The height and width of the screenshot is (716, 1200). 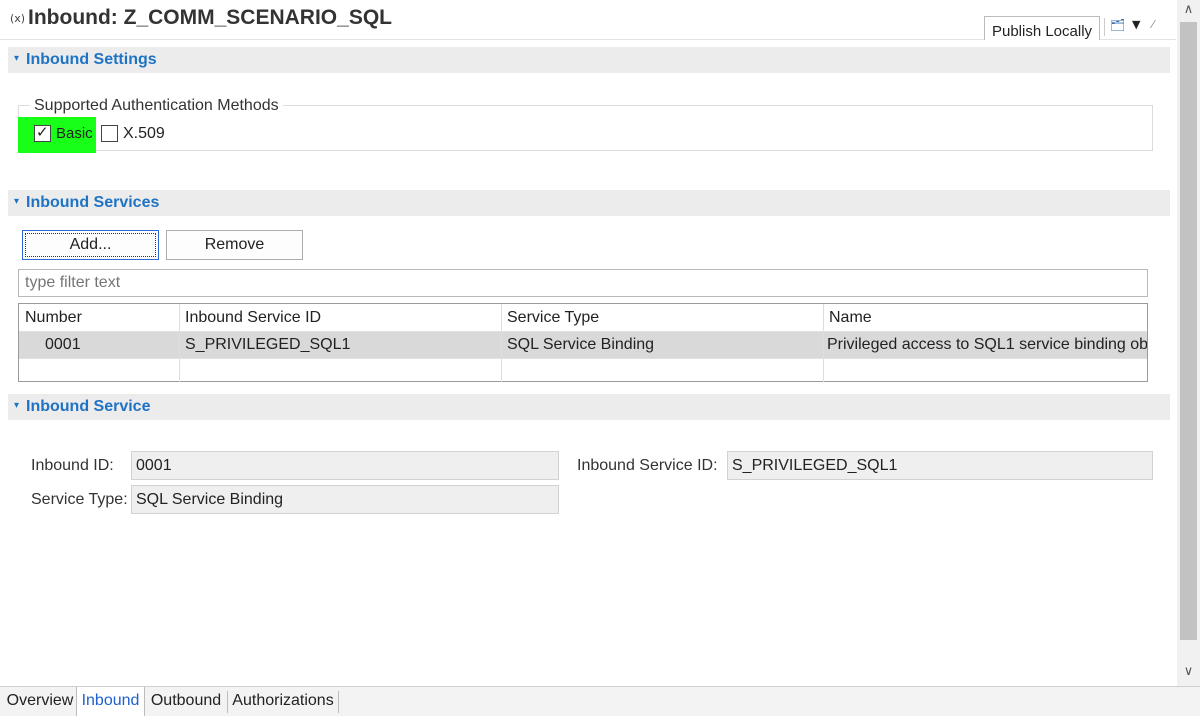 What do you see at coordinates (340, 345) in the screenshot?
I see `cell-service-id: S_PRIVILEGED_SQL1` at bounding box center [340, 345].